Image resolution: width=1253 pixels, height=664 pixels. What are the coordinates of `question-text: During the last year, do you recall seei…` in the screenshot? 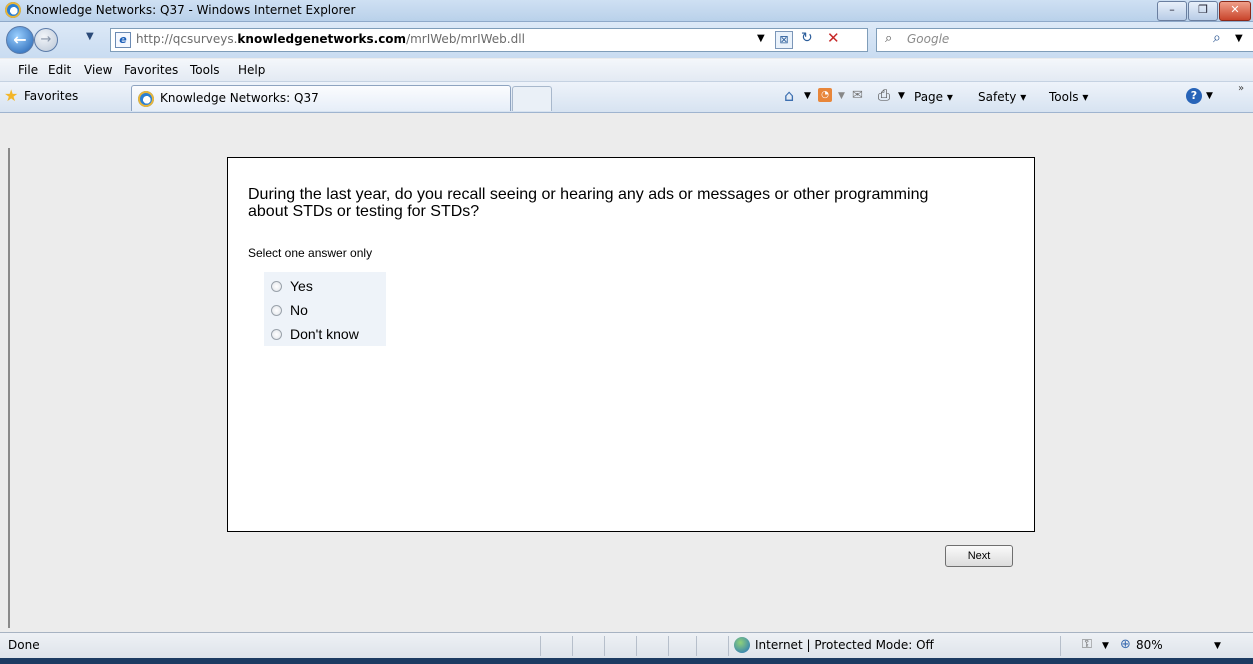 It's located at (588, 203).